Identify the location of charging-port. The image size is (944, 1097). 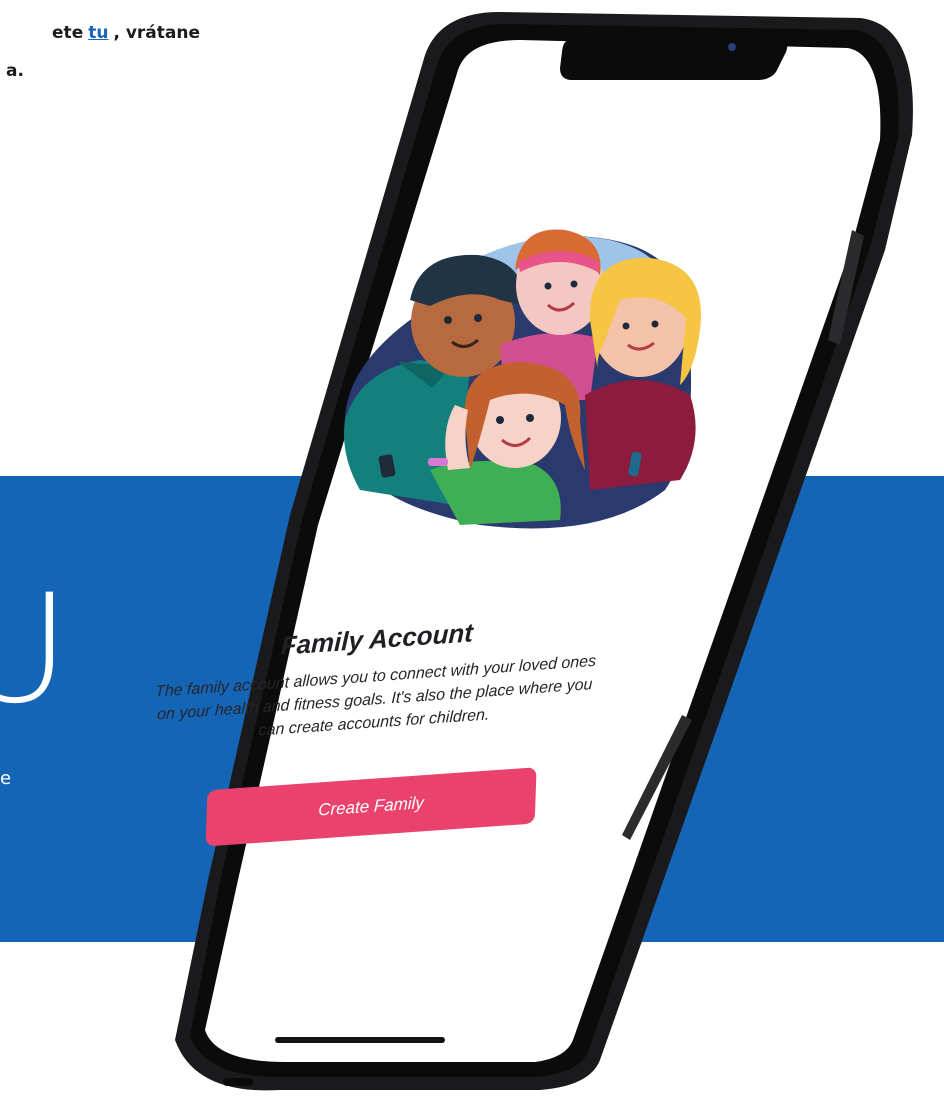
(238, 1082).